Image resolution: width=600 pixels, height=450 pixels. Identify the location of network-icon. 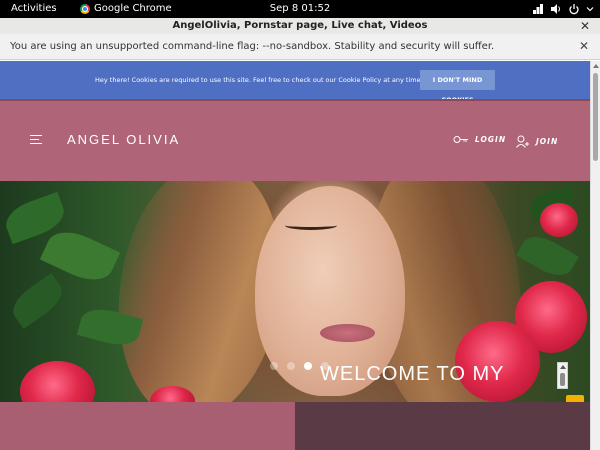
(538, 9).